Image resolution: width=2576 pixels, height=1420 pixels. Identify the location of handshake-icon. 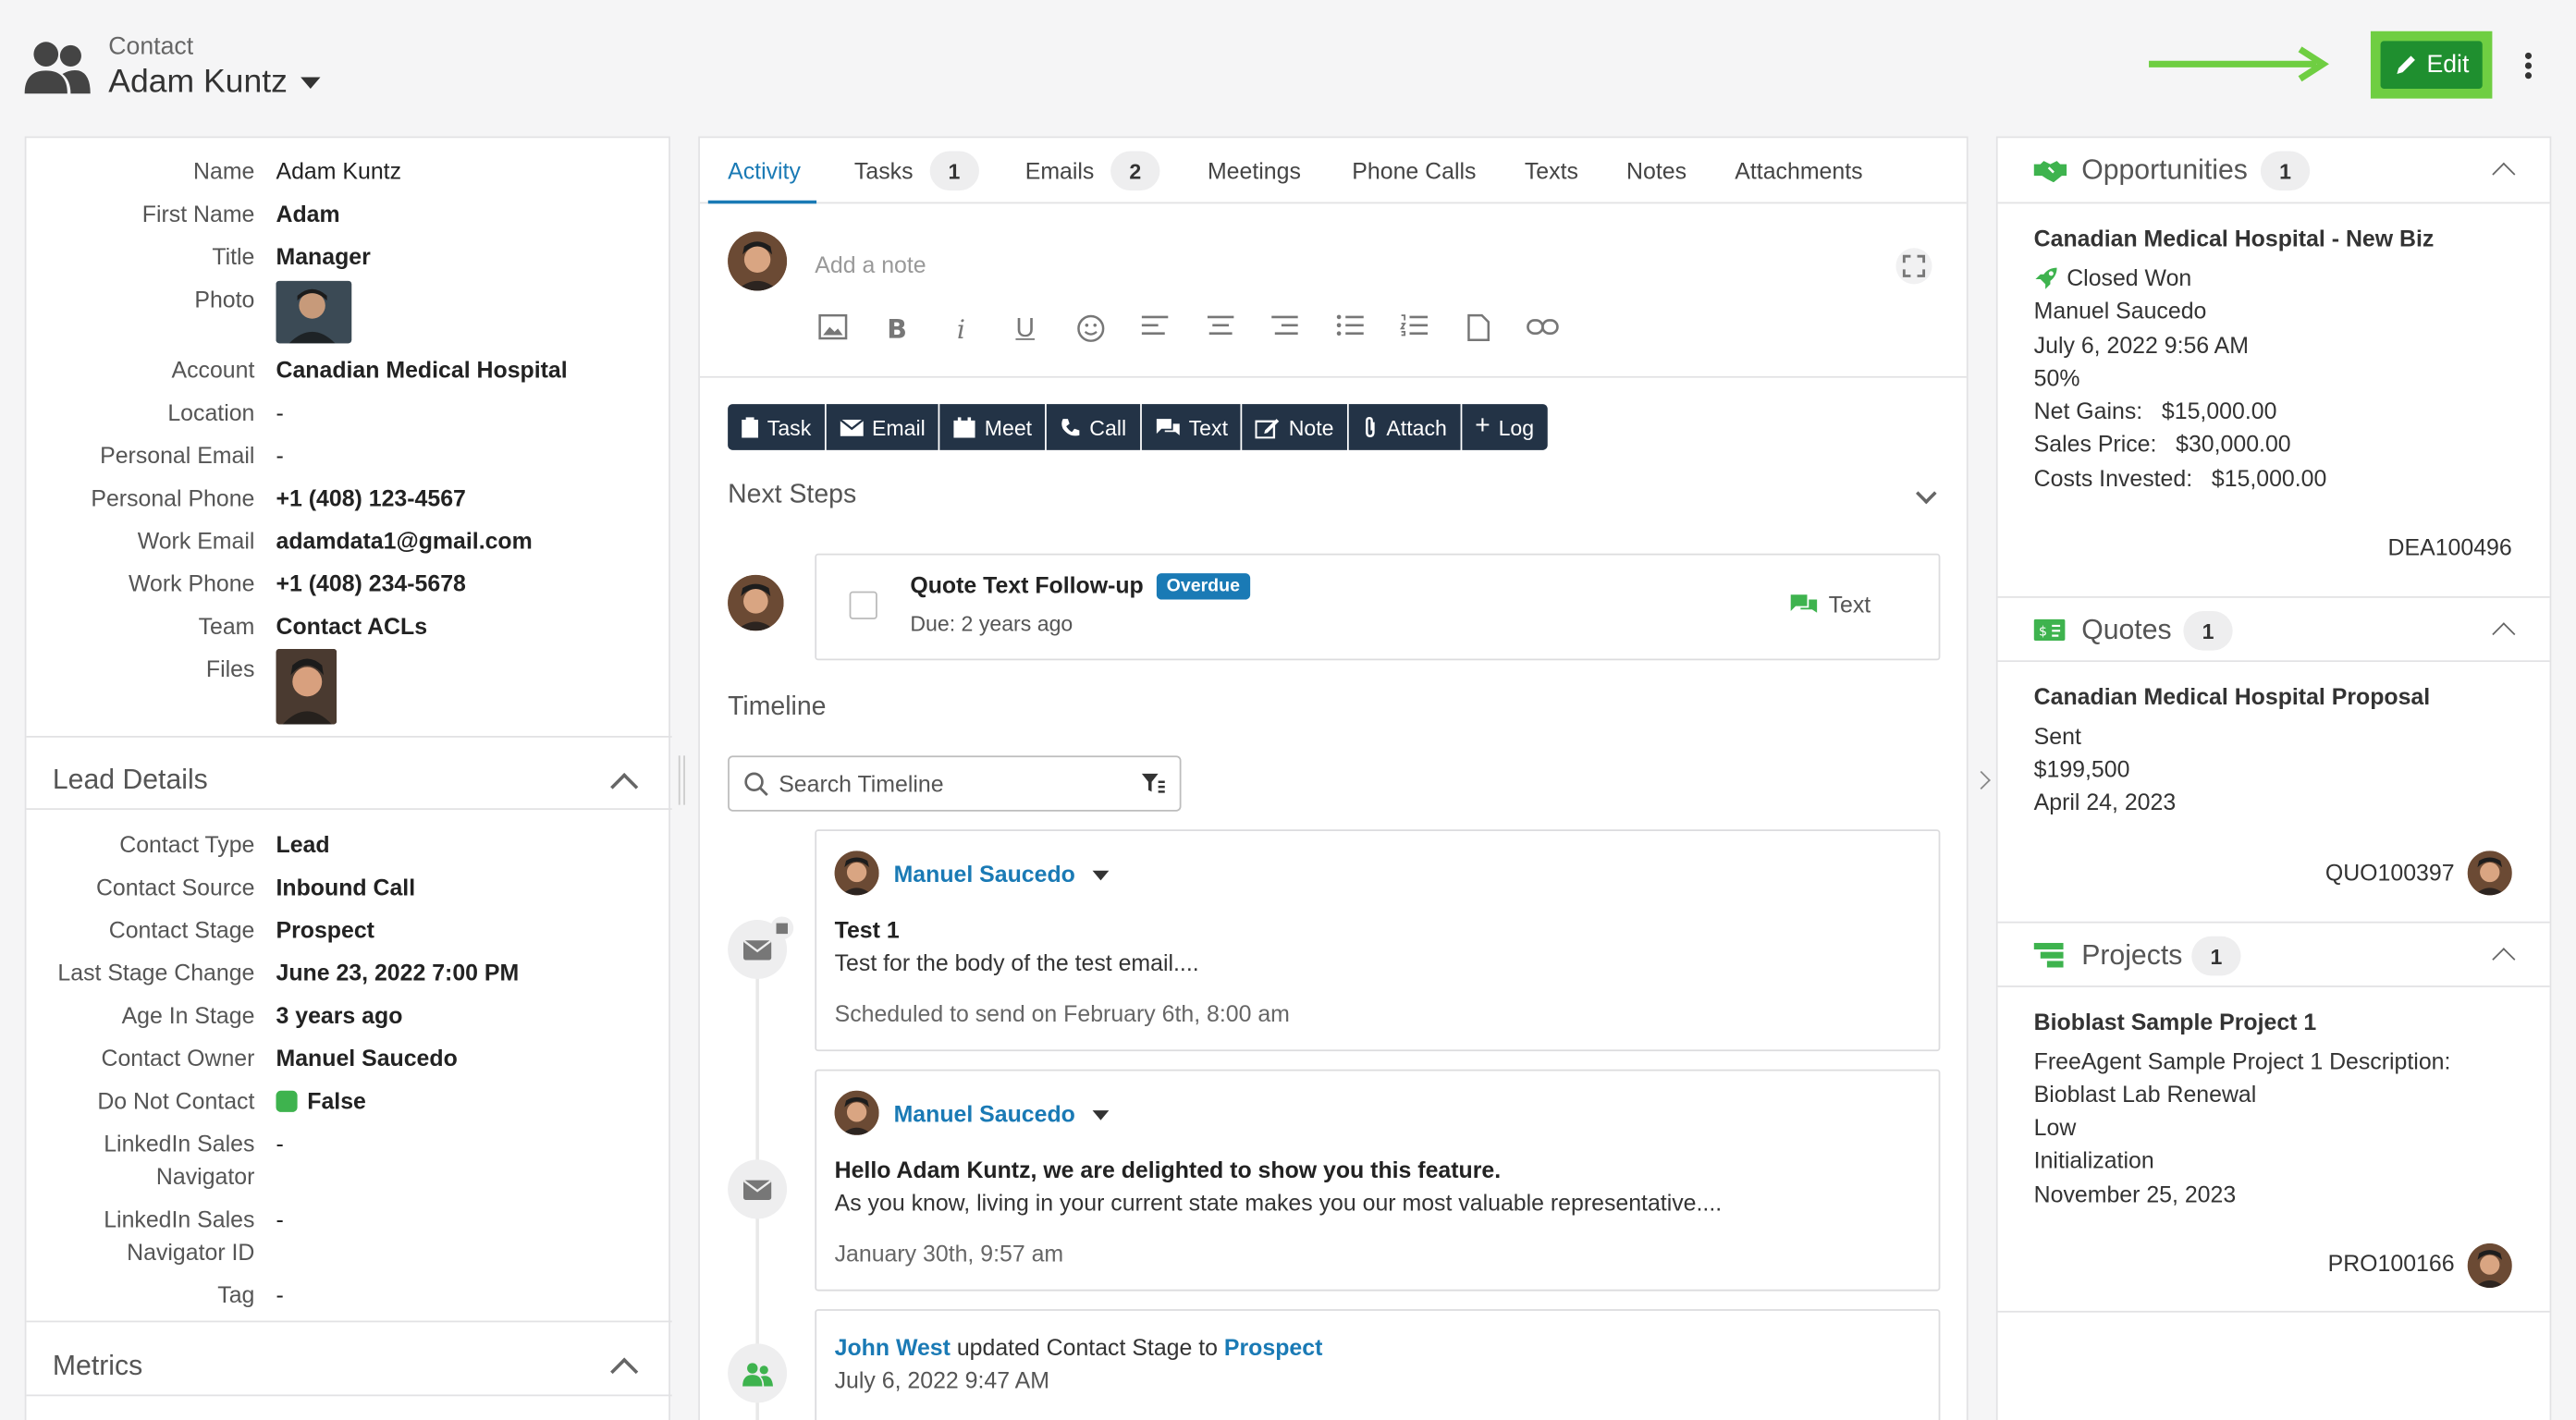
(2050, 172).